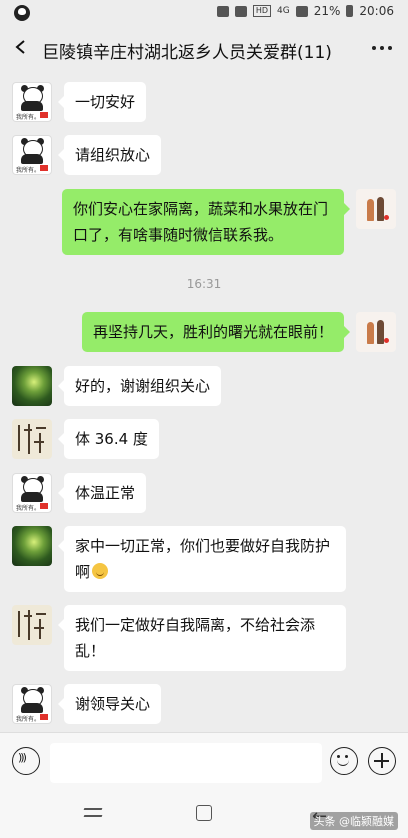 This screenshot has width=408, height=838. I want to click on message-bubble: 谢领导关心, so click(109, 704).